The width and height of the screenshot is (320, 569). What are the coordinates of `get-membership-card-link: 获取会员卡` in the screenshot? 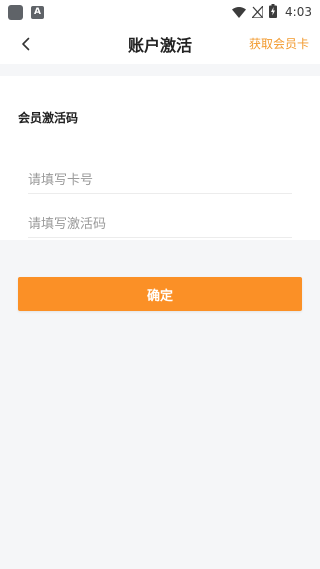 It's located at (279, 43).